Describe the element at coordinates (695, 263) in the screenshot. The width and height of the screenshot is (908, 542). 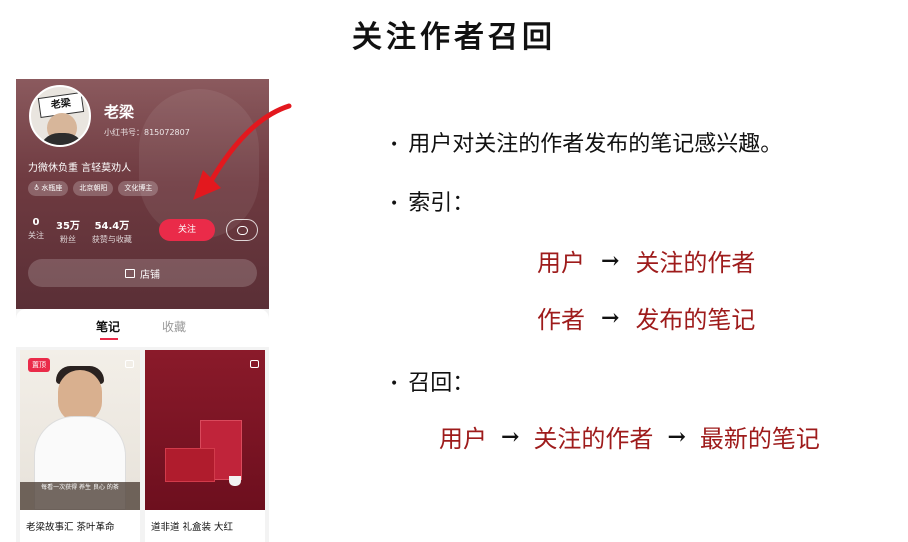
I see `index-to: 关注的作者` at that location.